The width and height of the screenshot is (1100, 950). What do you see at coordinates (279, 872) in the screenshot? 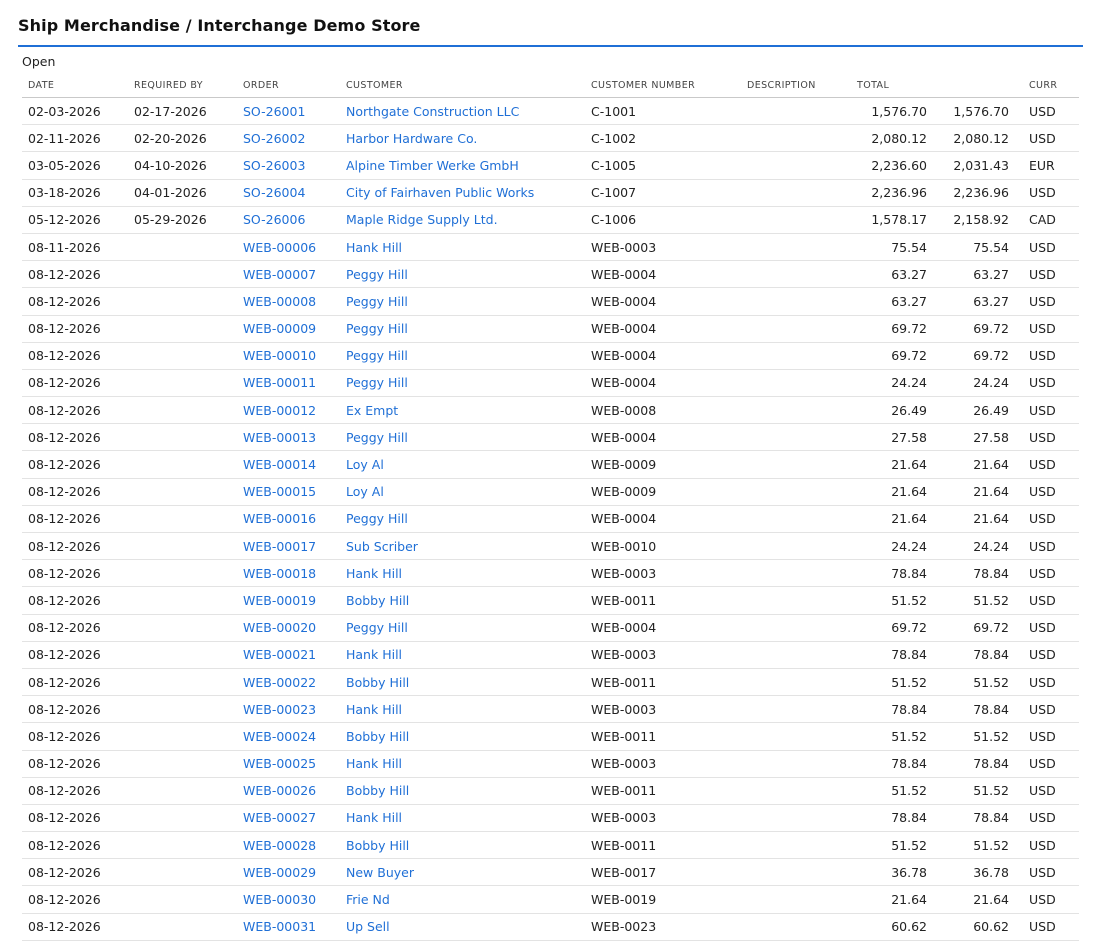
I see `order-link: WEB-00029` at bounding box center [279, 872].